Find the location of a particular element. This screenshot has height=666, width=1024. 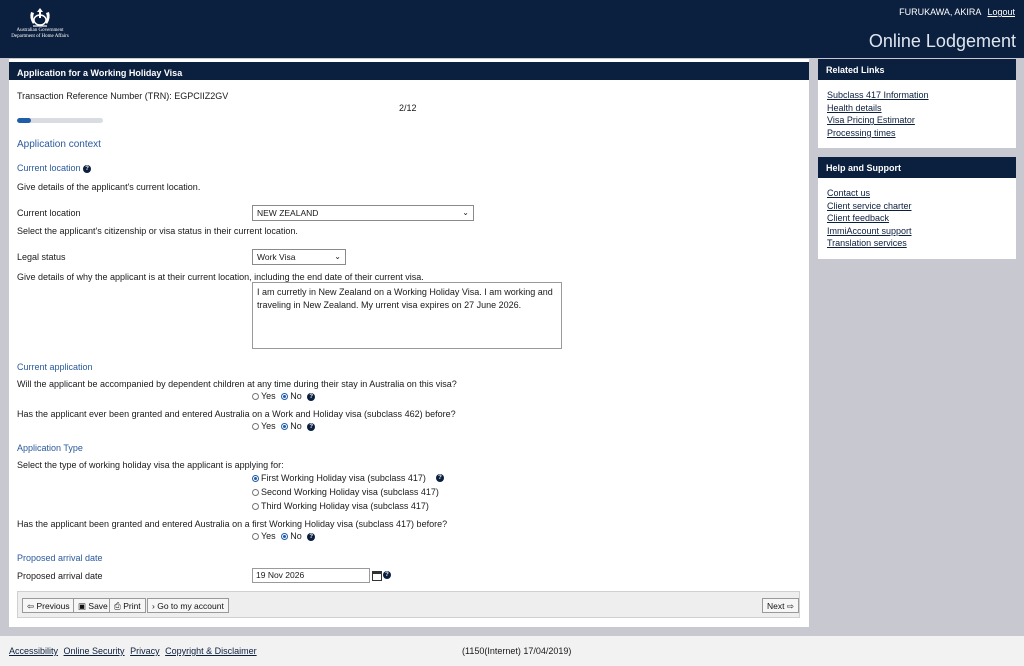

calendar-icon is located at coordinates (377, 576).